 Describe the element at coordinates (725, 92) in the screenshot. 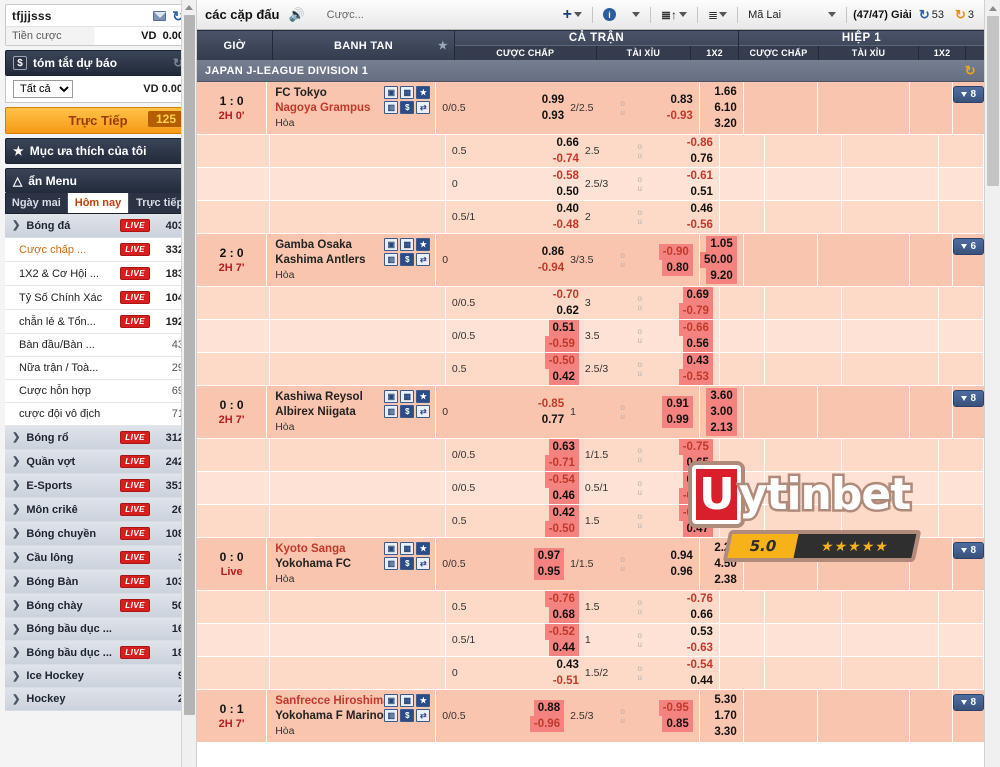

I see `odds-value: 1.66` at that location.